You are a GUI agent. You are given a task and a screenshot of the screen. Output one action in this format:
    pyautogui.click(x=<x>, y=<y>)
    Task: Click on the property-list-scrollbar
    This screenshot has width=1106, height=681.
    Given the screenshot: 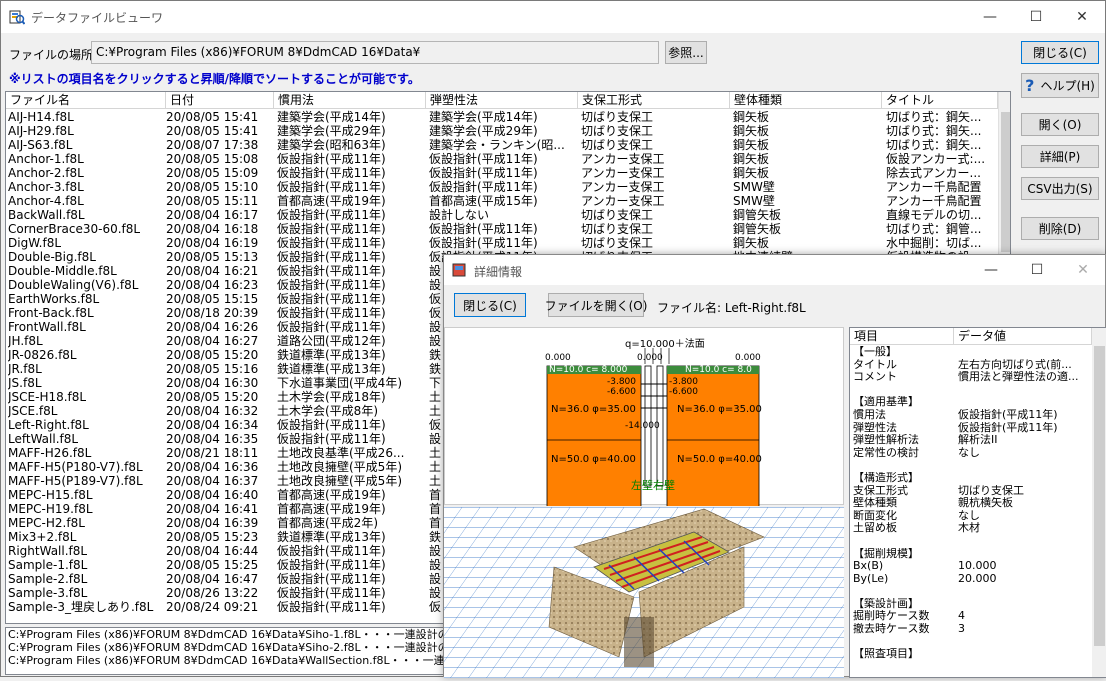 What is the action you would take?
    pyautogui.click(x=1099, y=502)
    